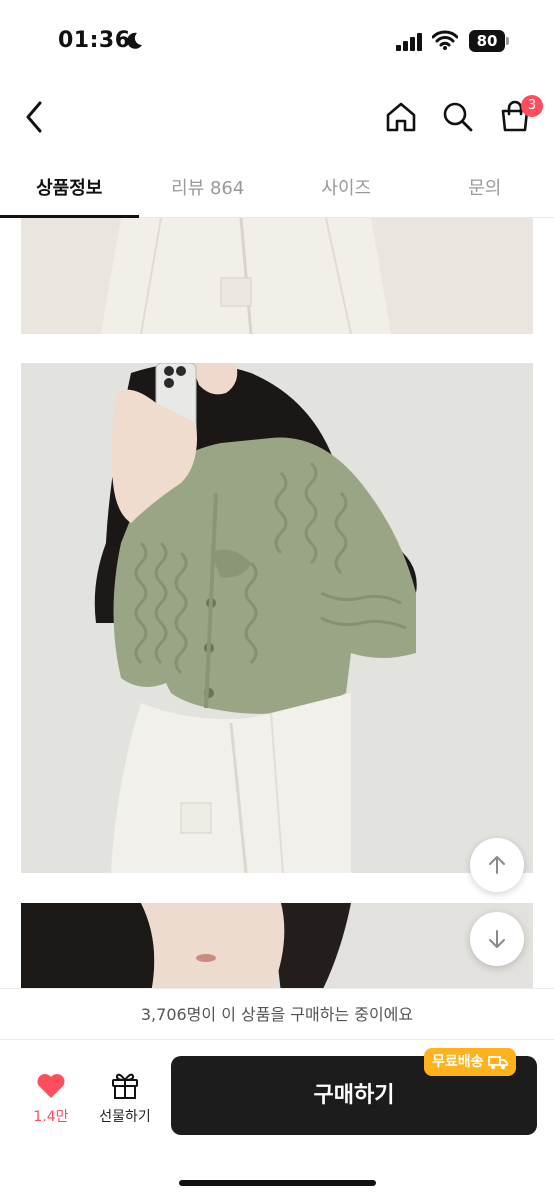 The width and height of the screenshot is (554, 1200). Describe the element at coordinates (409, 42) in the screenshot. I see `cellular-signal-icon` at that location.